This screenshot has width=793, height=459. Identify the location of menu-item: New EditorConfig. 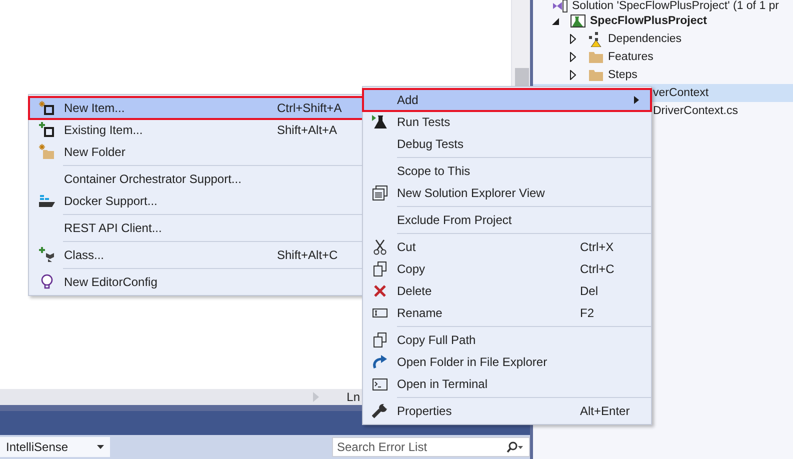
(196, 282).